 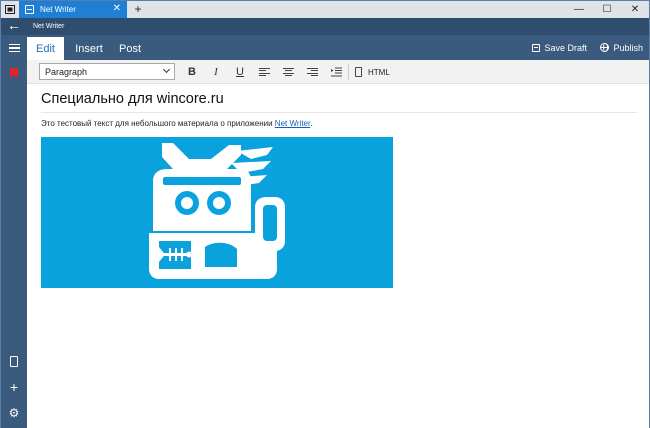 I want to click on paragraph-style-value: Paragraph, so click(x=66, y=71).